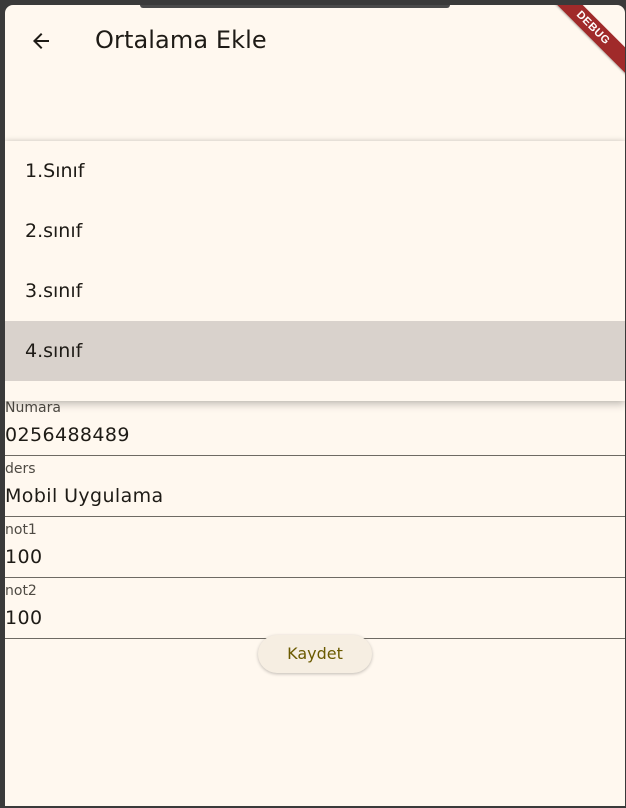 The width and height of the screenshot is (626, 808). I want to click on back-button, so click(41, 41).